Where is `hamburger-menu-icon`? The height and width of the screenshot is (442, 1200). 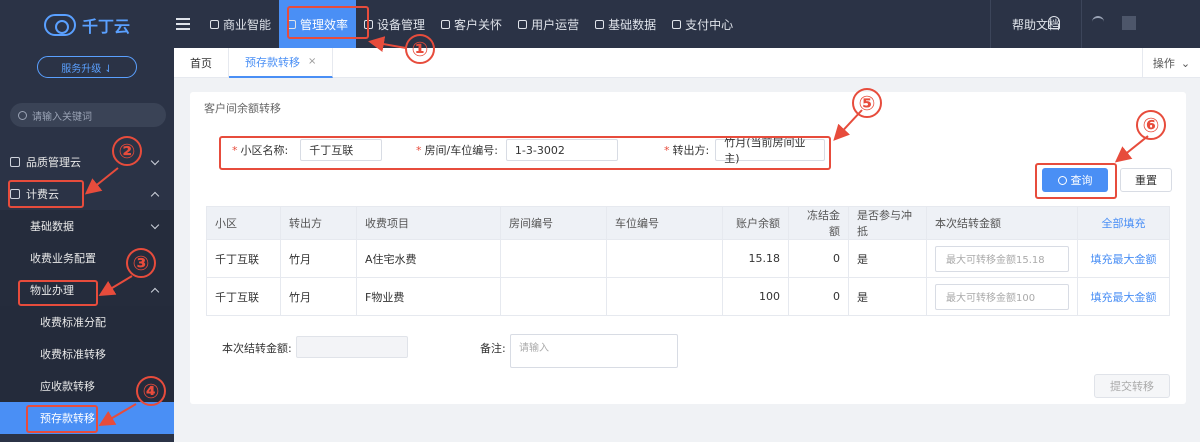
hamburger-menu-icon is located at coordinates (183, 24).